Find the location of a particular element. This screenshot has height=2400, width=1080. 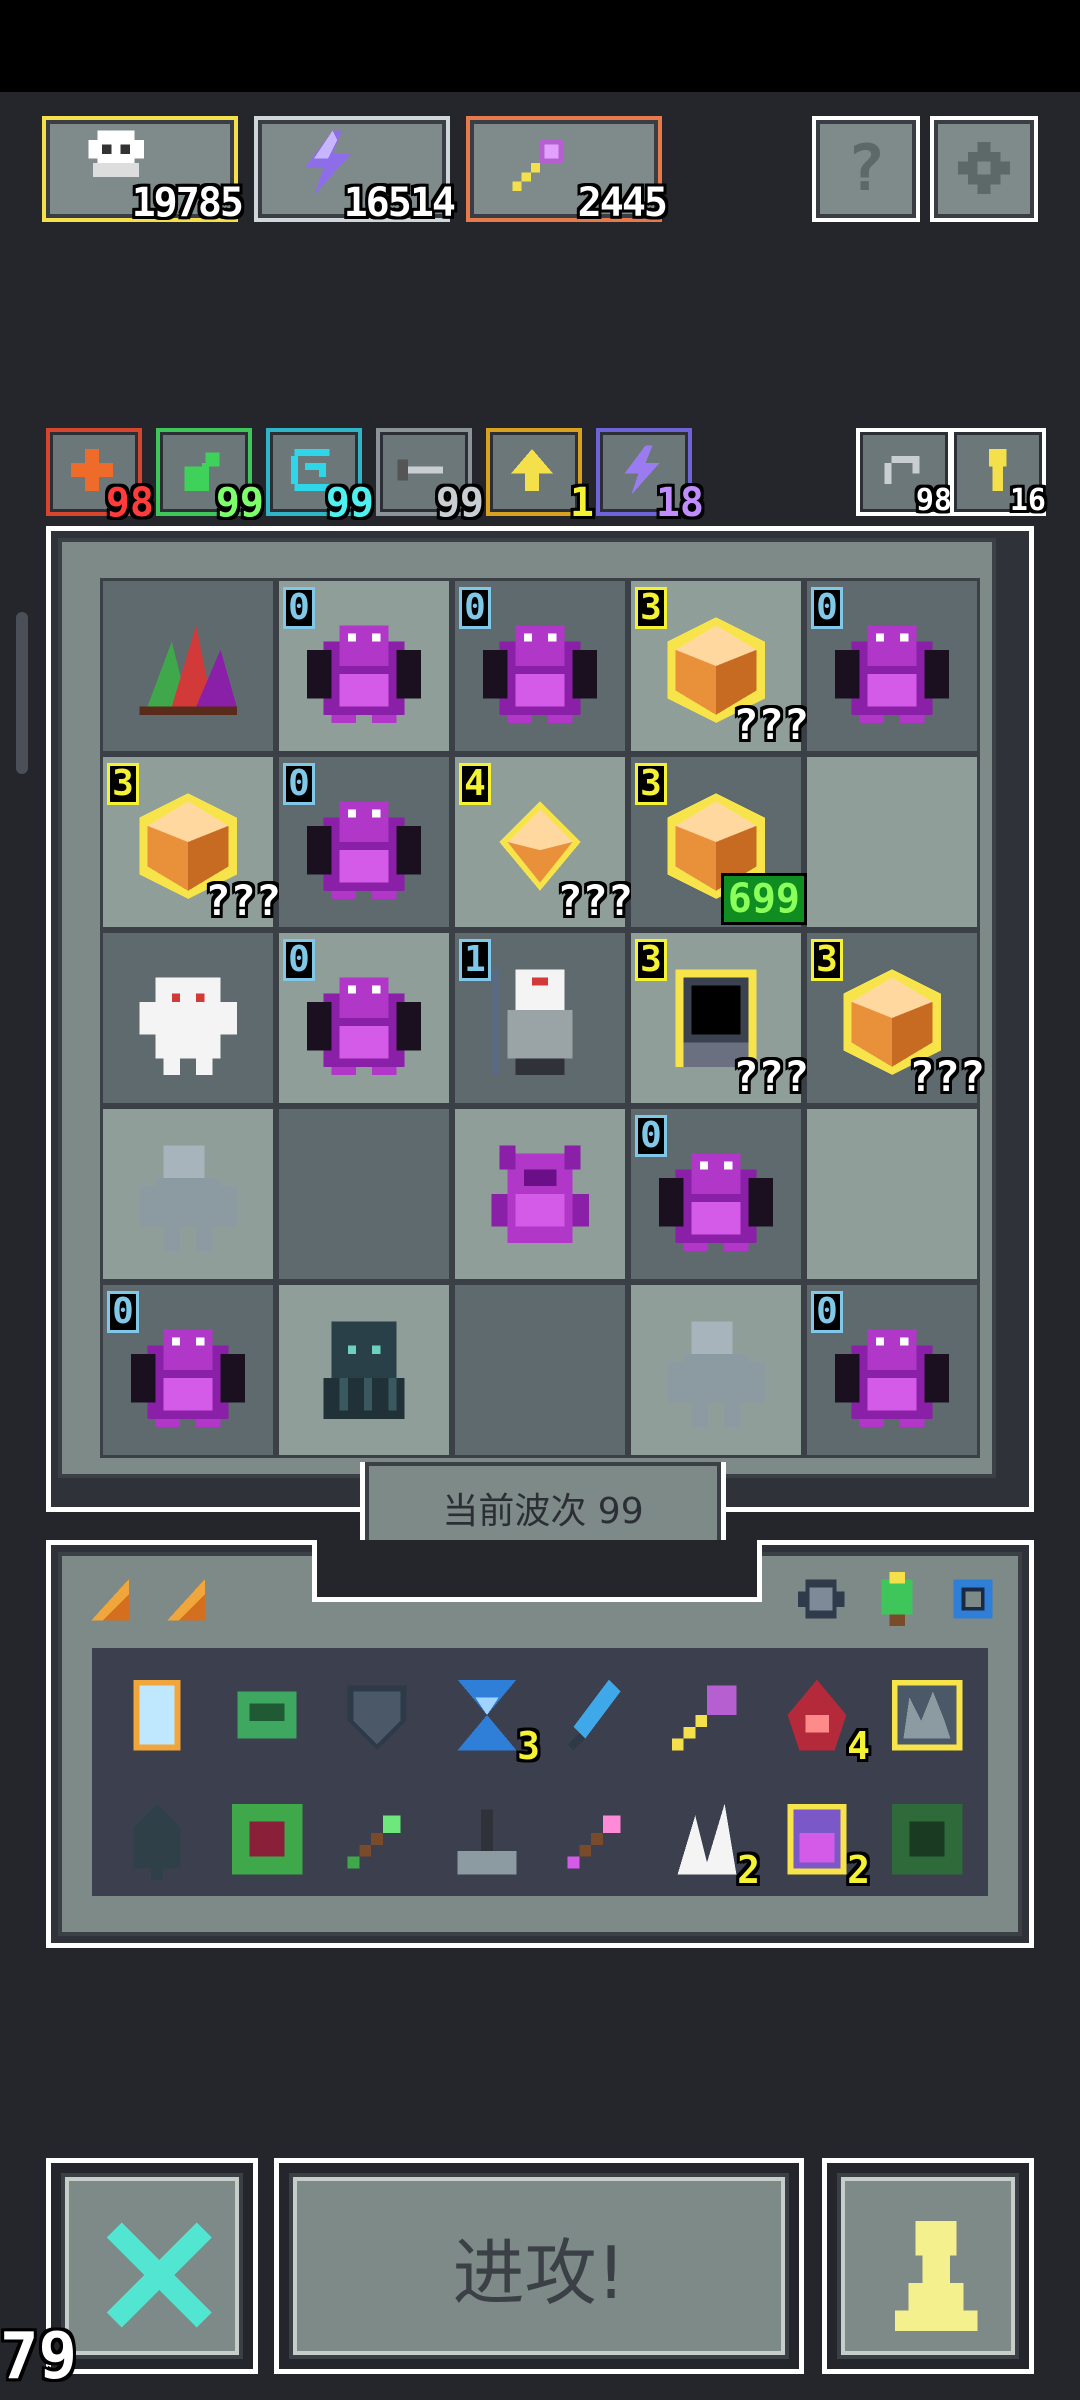

cancel-button is located at coordinates (152, 2266).